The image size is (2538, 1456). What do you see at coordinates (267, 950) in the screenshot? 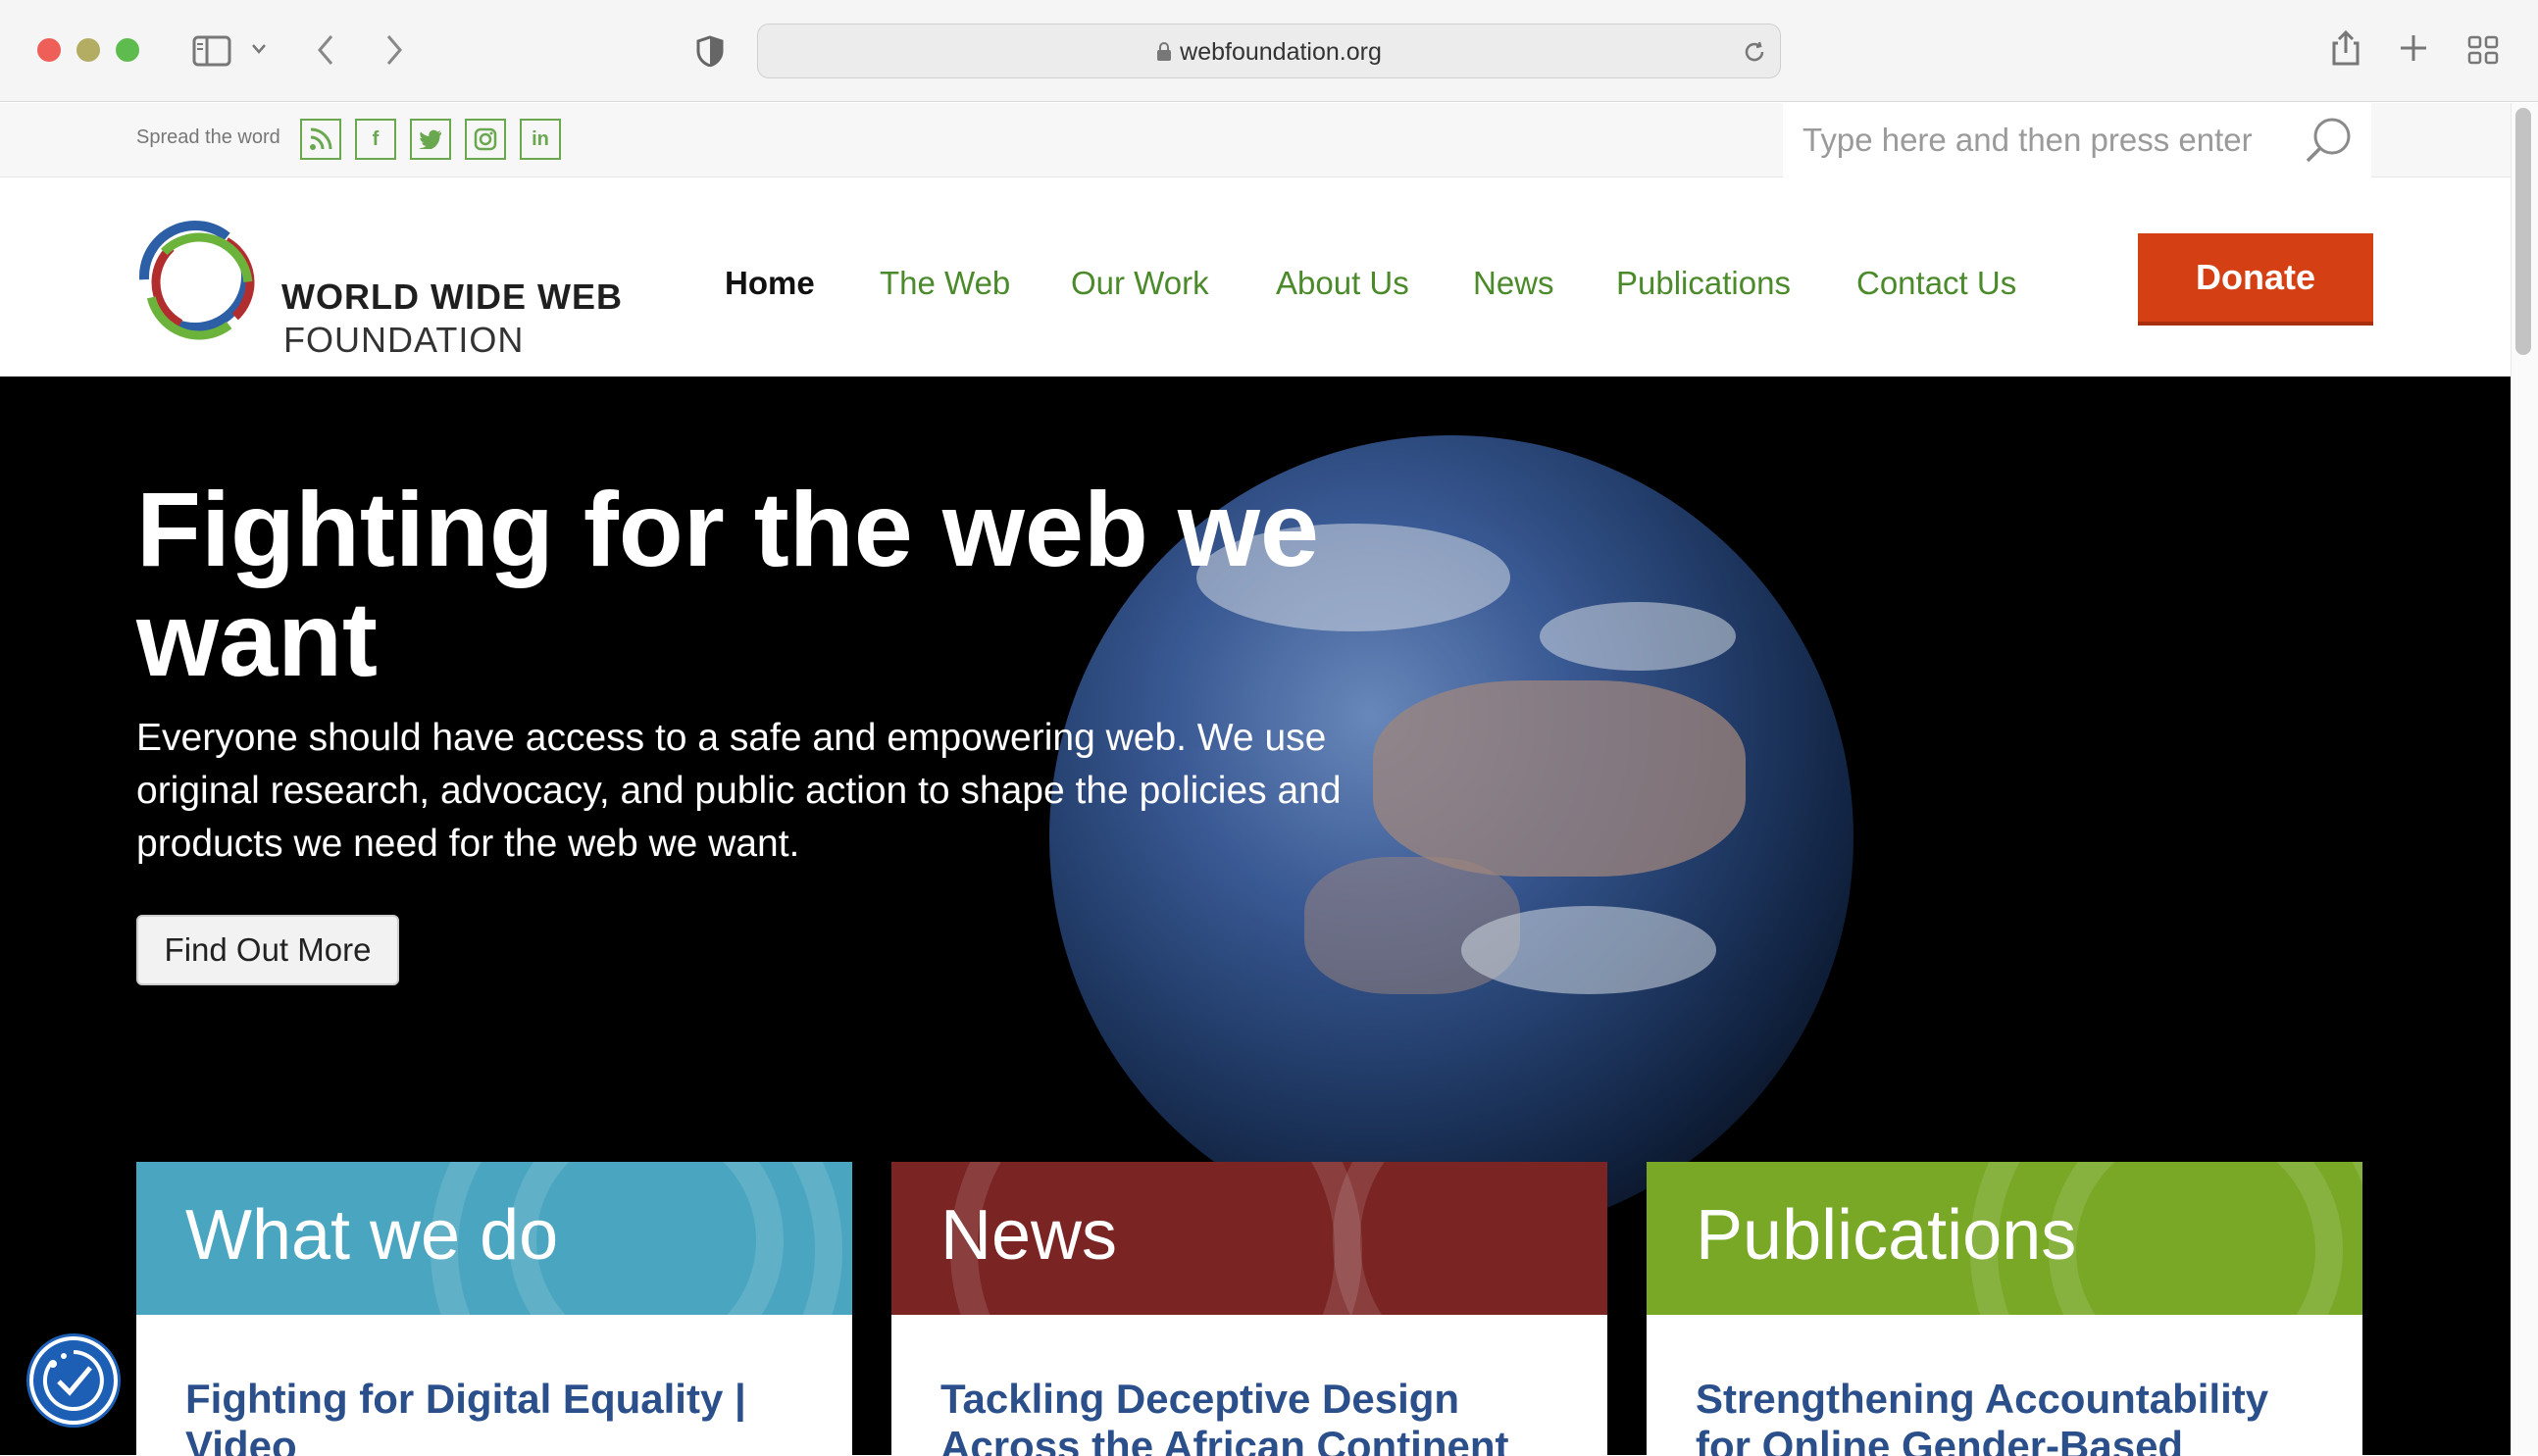
I see `find-out-more-button: Find Out More` at bounding box center [267, 950].